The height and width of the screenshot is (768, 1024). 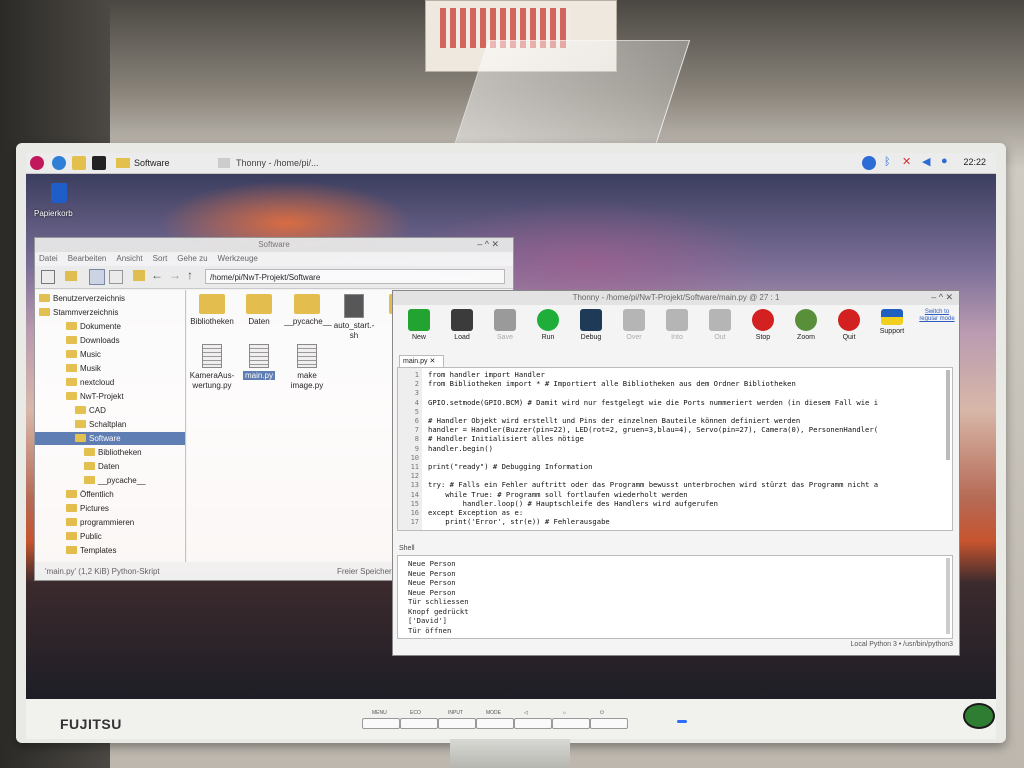 I want to click on tab-close-icon: ✕, so click(x=432, y=361).